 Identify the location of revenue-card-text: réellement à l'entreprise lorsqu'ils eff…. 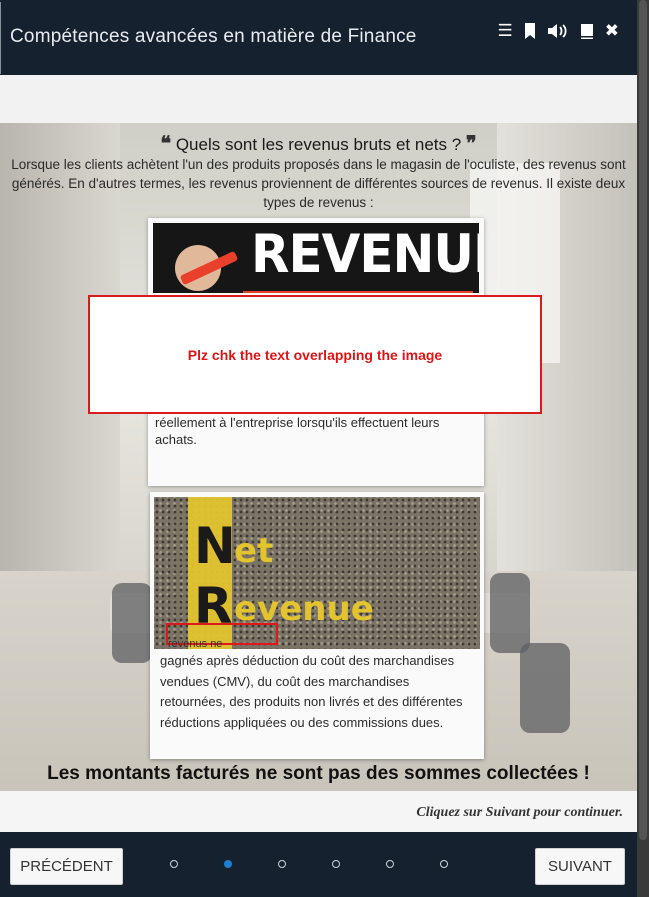
(297, 431).